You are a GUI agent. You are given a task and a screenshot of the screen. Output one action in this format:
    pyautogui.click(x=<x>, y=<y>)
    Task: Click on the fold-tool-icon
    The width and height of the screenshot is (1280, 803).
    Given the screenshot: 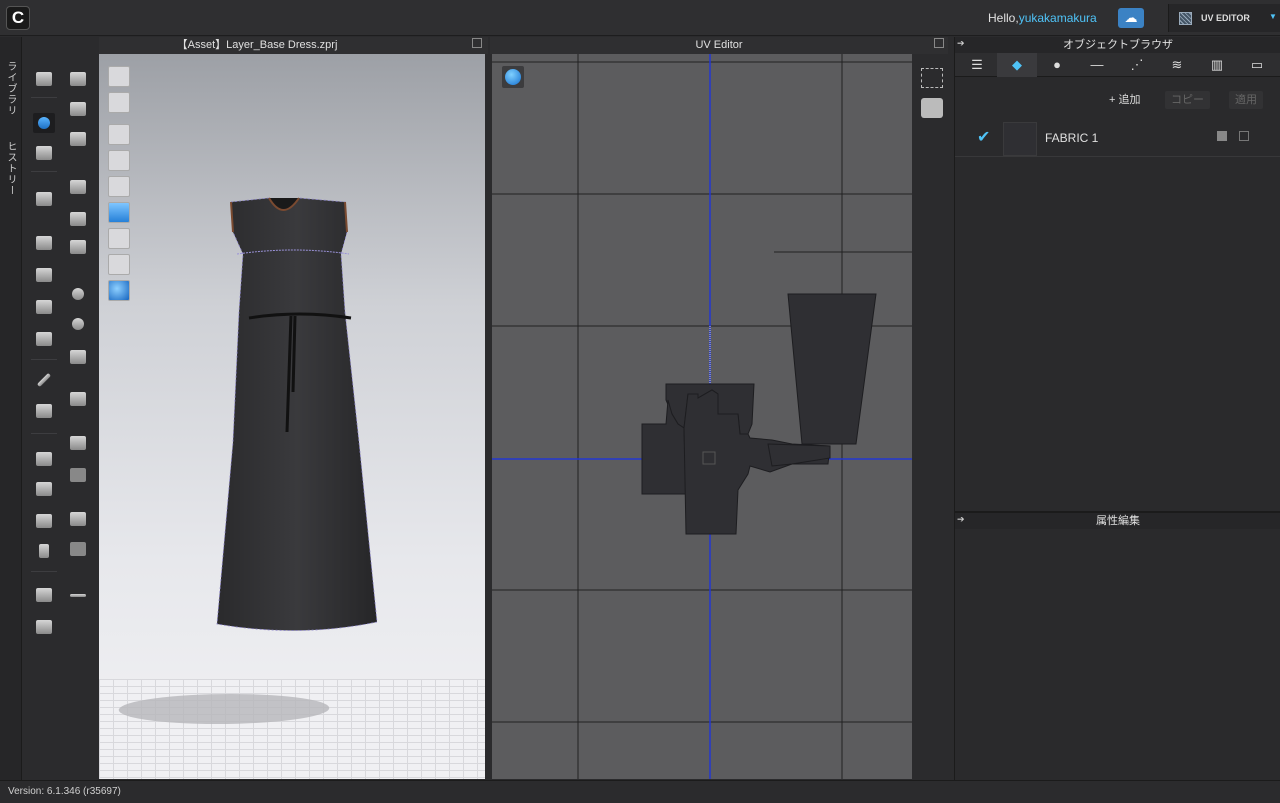 What is the action you would take?
    pyautogui.click(x=44, y=275)
    